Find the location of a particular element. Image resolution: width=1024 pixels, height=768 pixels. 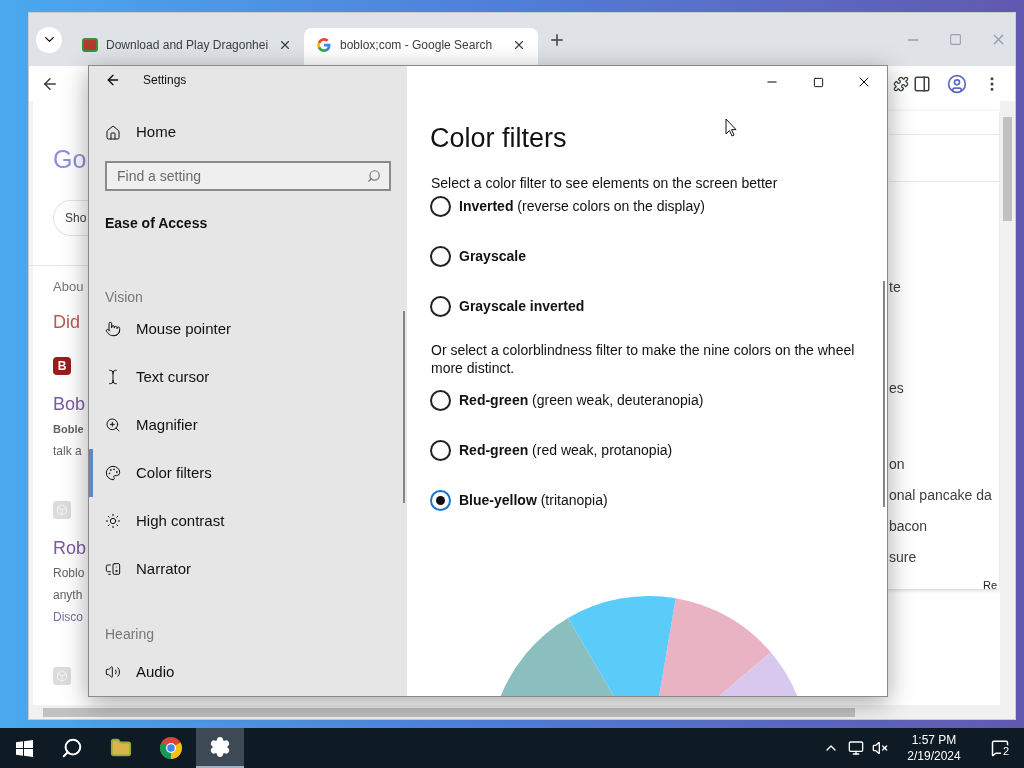

nav-item: Audio is located at coordinates (248, 672).